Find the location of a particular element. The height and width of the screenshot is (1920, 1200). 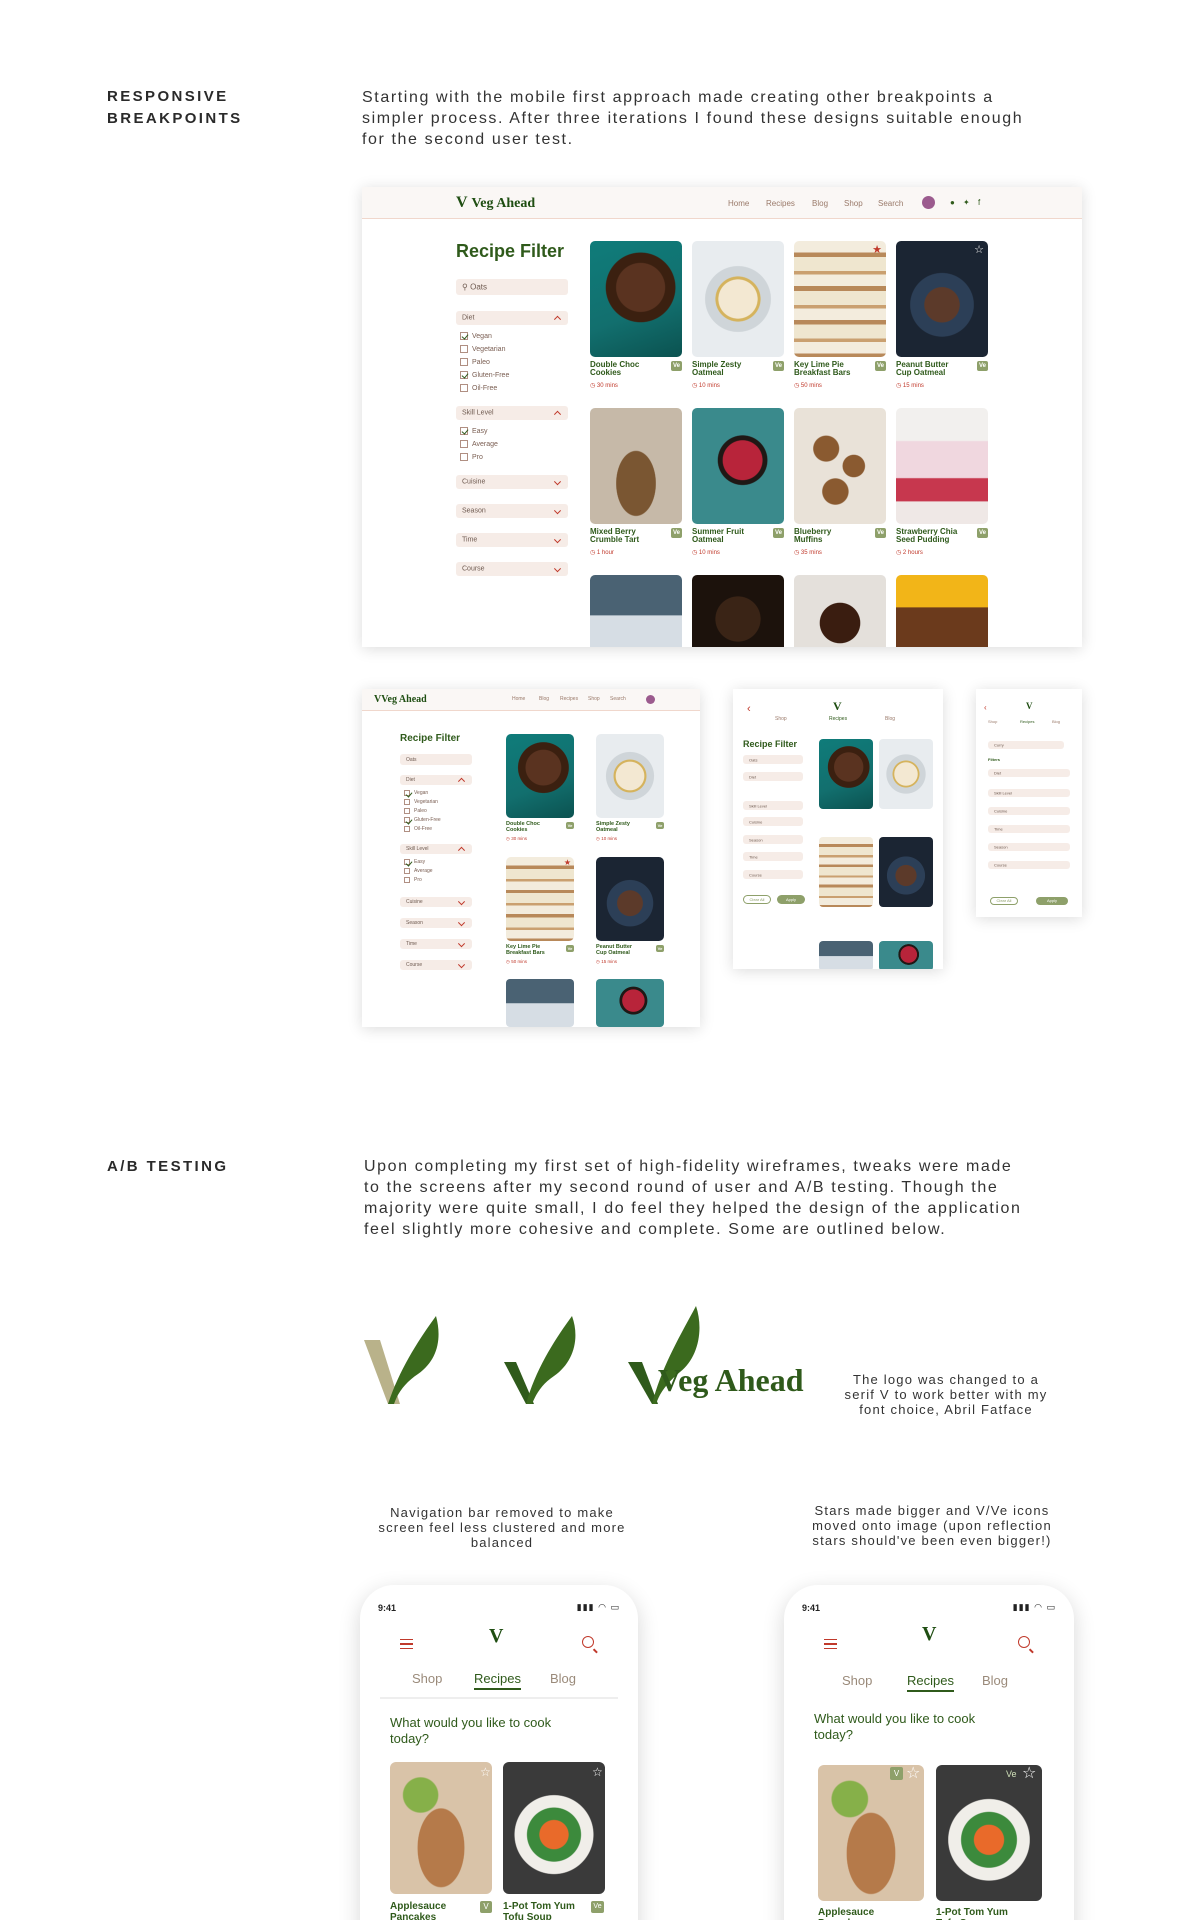

skill-average: Average is located at coordinates (418, 871).